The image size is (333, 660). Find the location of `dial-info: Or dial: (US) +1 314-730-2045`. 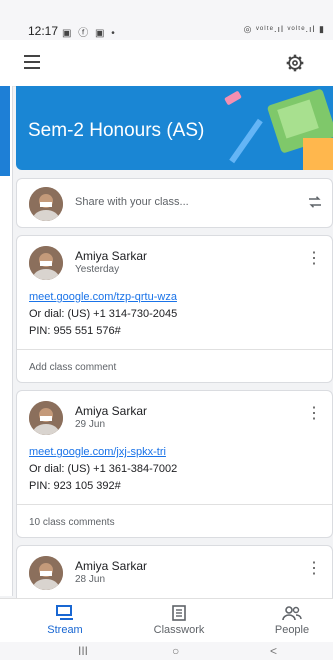

dial-info: Or dial: (US) +1 314-730-2045 is located at coordinates (103, 314).